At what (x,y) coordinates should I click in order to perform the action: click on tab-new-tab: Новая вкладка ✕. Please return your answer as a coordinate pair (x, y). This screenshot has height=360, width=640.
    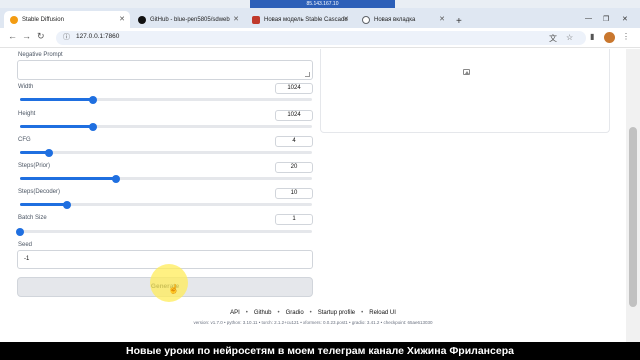
    Looking at the image, I should click on (403, 19).